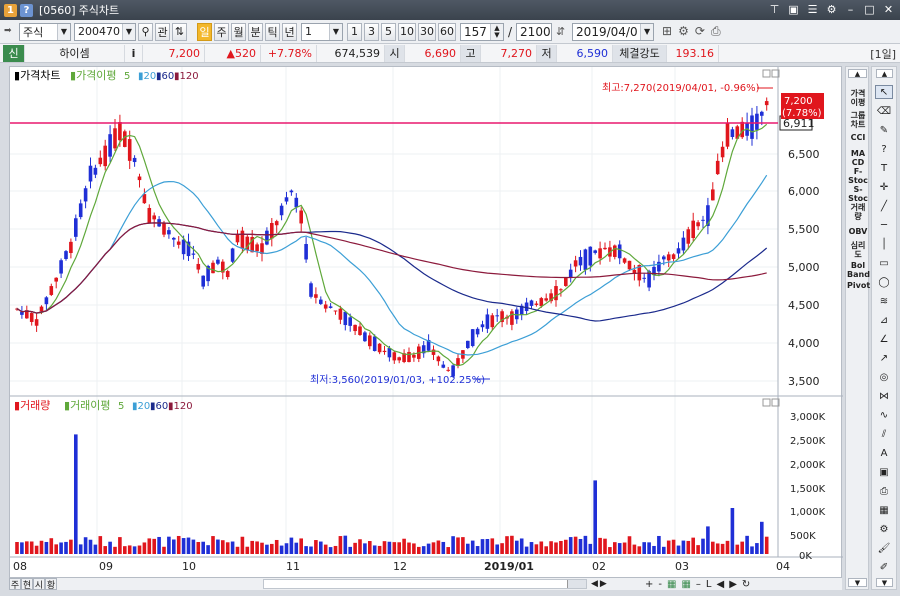 The width and height of the screenshot is (900, 596). Describe the element at coordinates (238, 31) in the screenshot. I see `period-month-button: 월` at that location.